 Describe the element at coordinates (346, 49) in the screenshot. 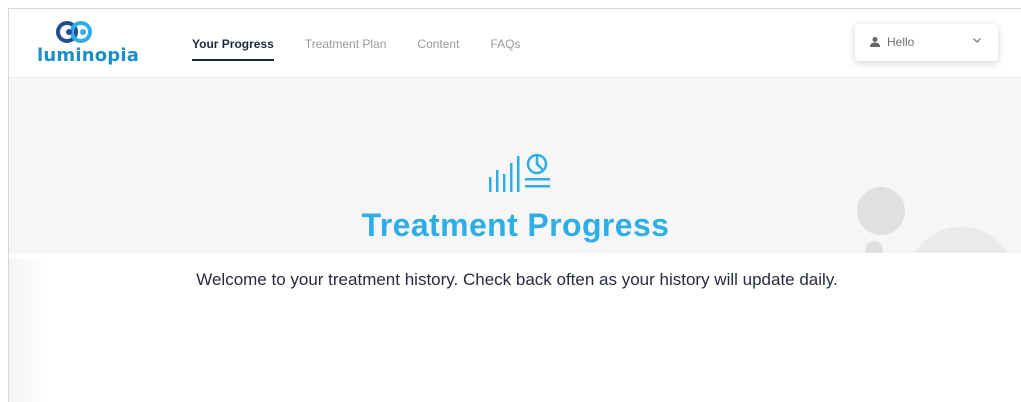

I see `nav-treatment-plan: Treatment Plan` at that location.